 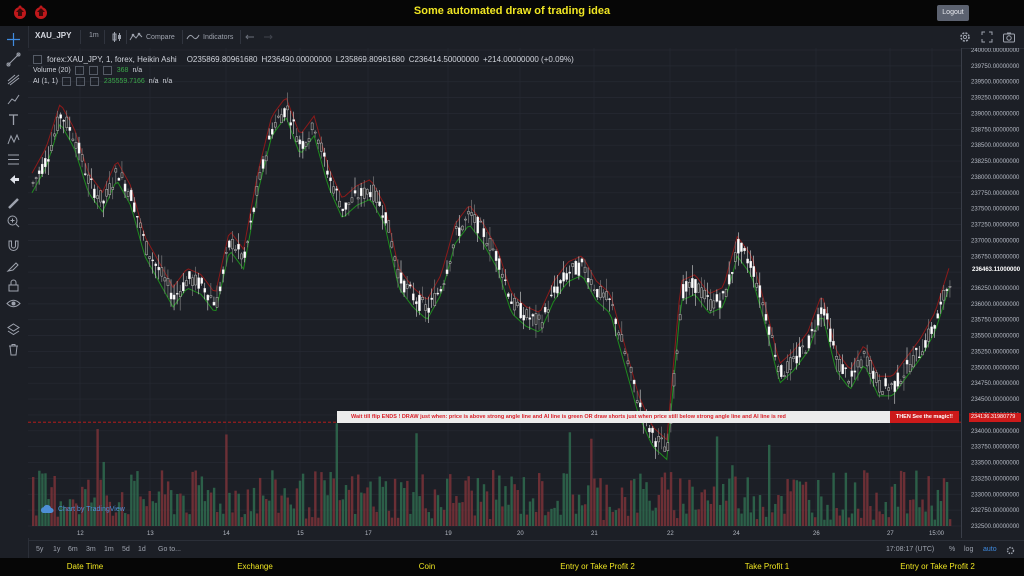 What do you see at coordinates (124, 81) in the screenshot?
I see `ai-value: 235559.7166` at bounding box center [124, 81].